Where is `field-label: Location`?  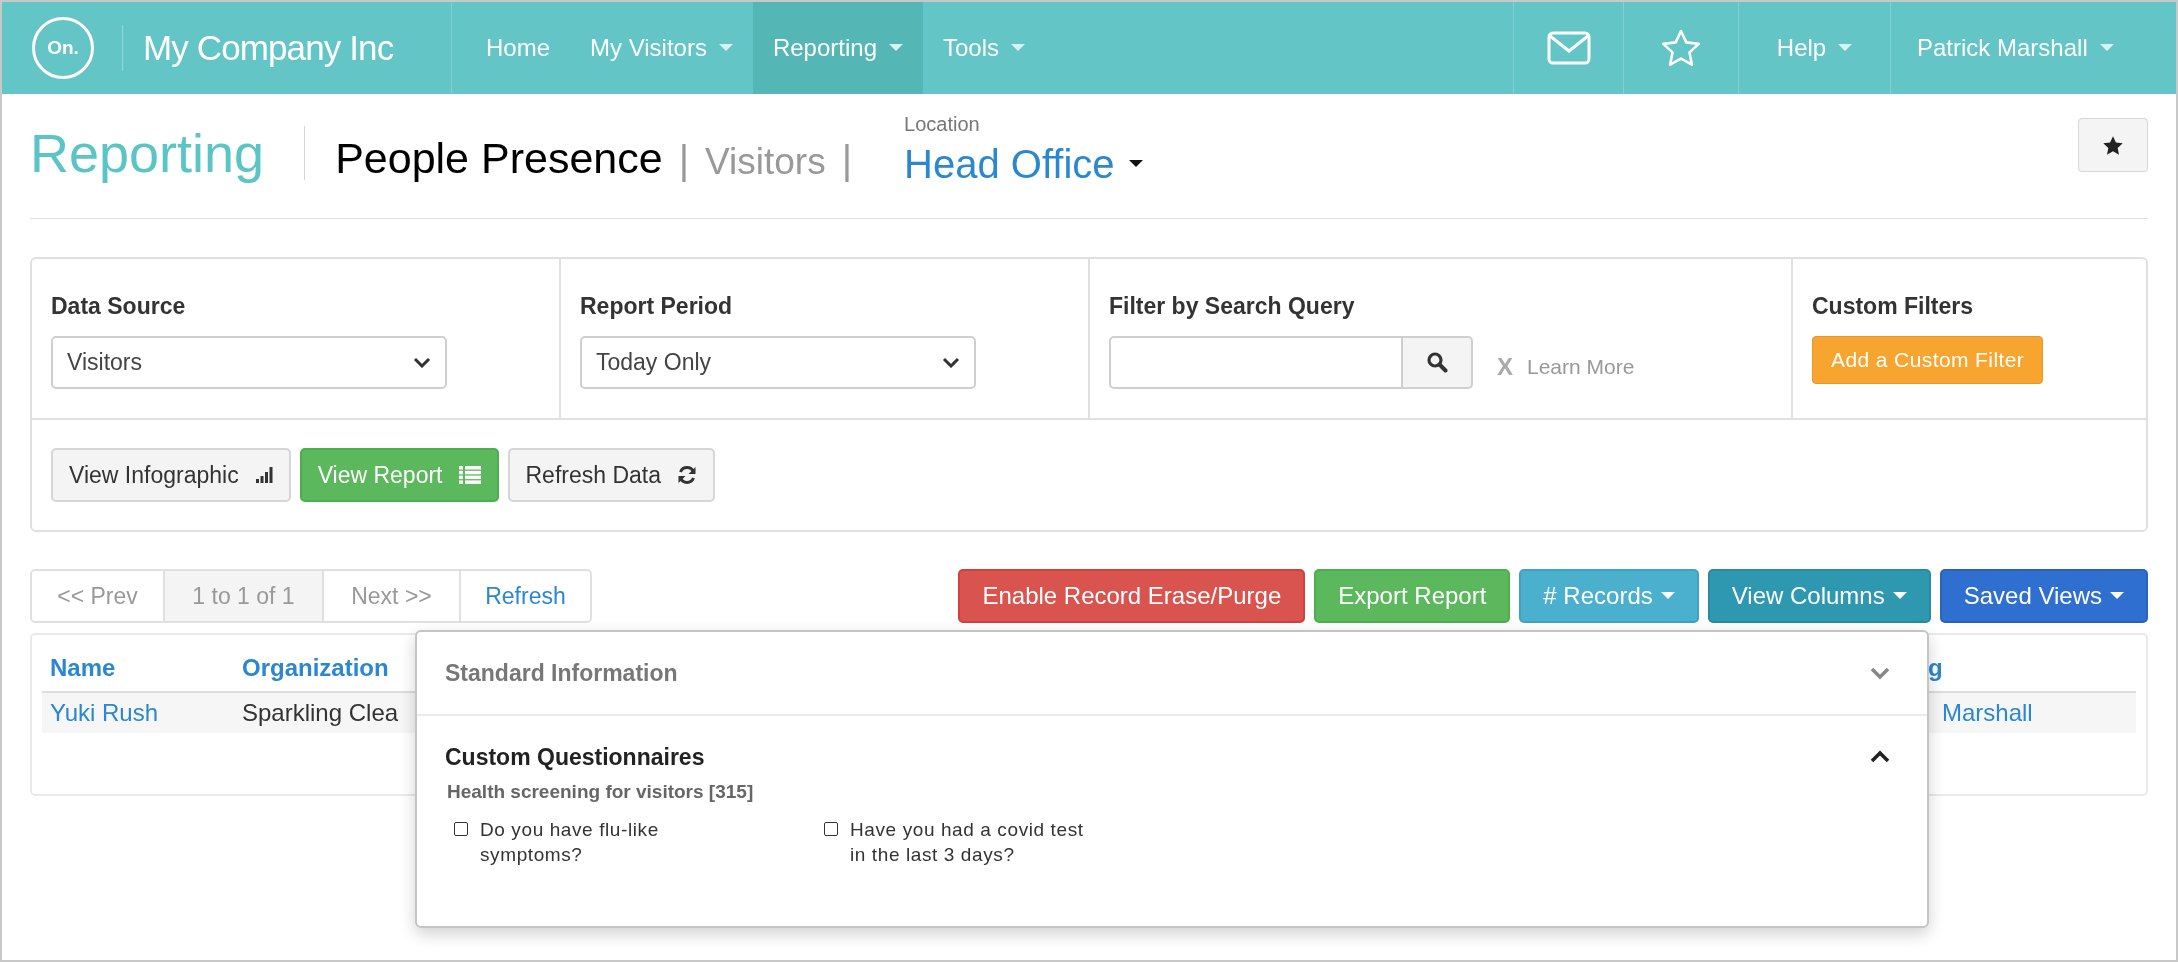
field-label: Location is located at coordinates (942, 124).